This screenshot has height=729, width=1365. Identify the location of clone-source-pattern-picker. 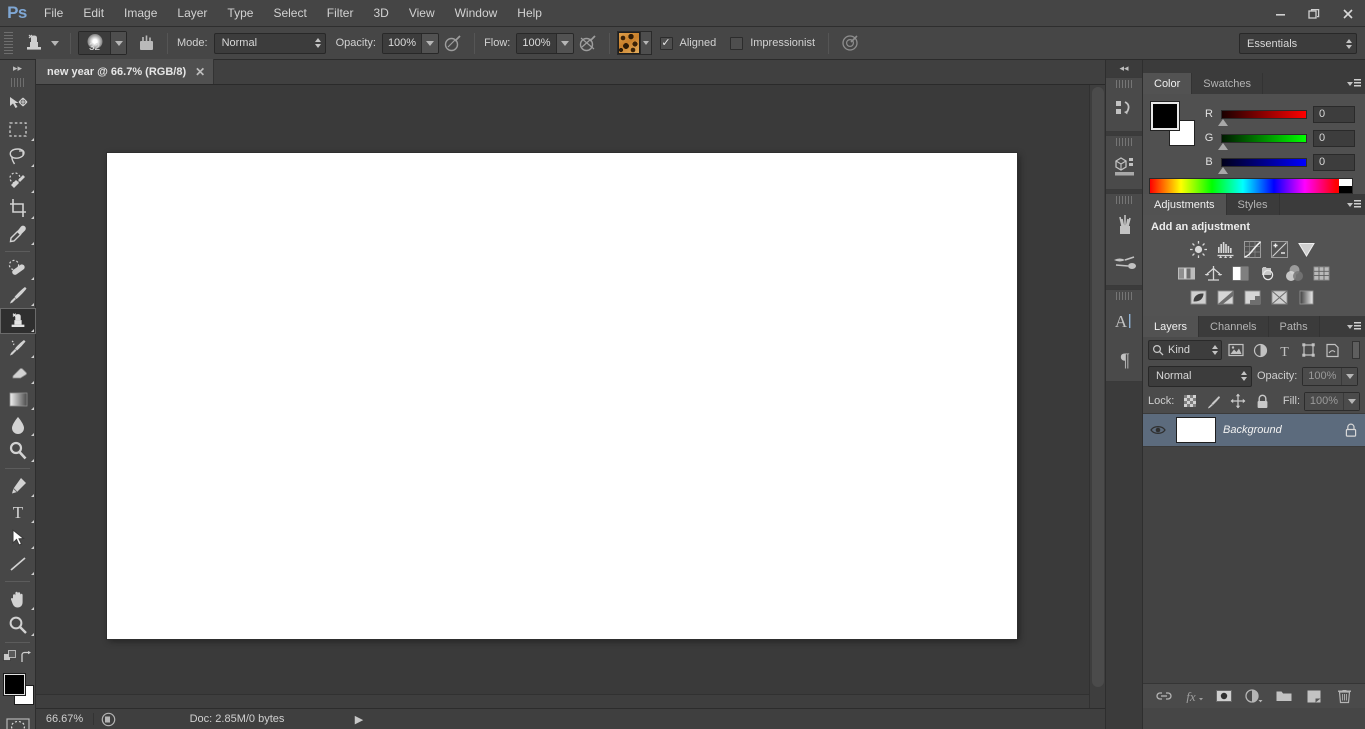
(634, 43).